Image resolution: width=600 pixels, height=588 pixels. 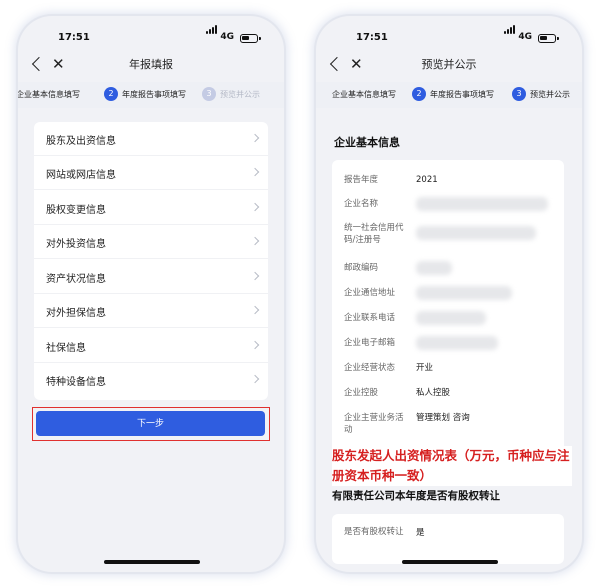 What do you see at coordinates (151, 277) in the screenshot?
I see `menu-item-assets: 资产状况信息` at bounding box center [151, 277].